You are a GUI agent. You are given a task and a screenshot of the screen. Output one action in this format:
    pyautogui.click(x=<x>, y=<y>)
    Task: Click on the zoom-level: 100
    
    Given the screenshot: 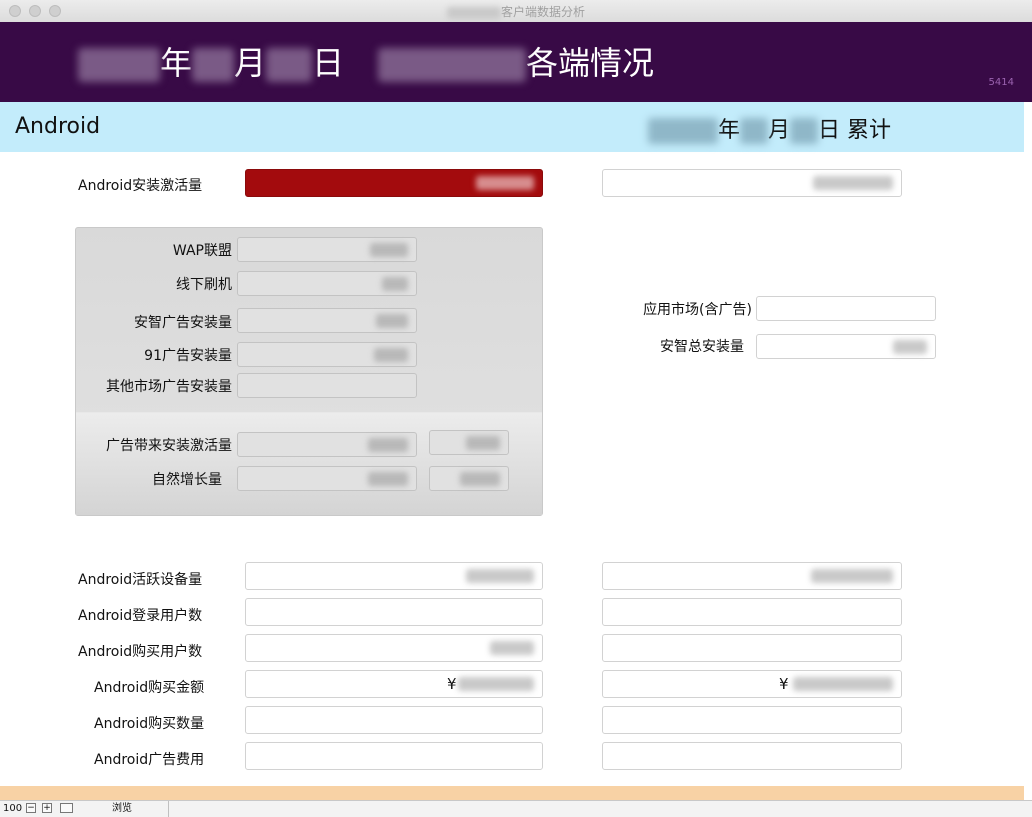 What is the action you would take?
    pyautogui.click(x=13, y=808)
    